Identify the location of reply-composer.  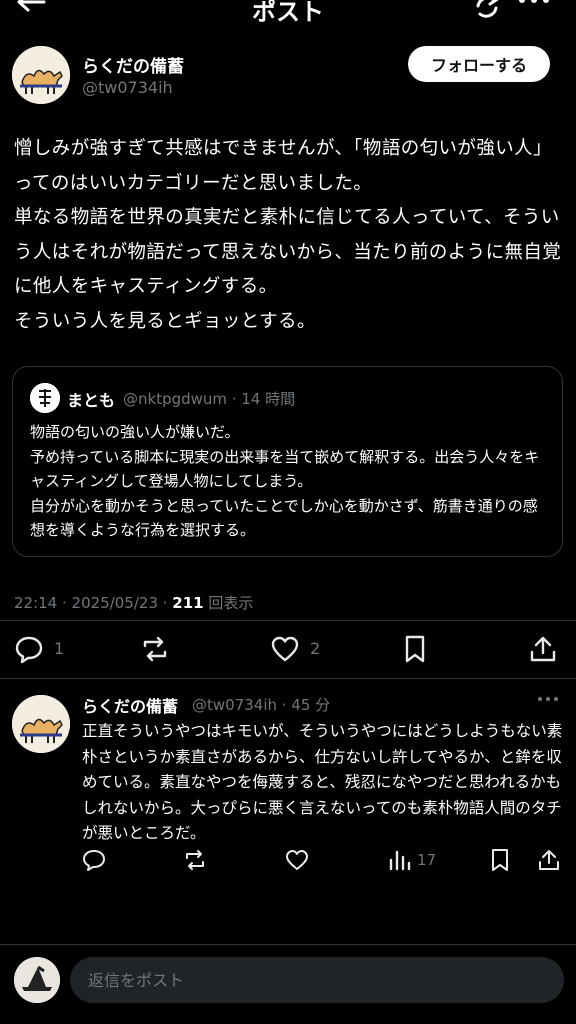
(288, 984).